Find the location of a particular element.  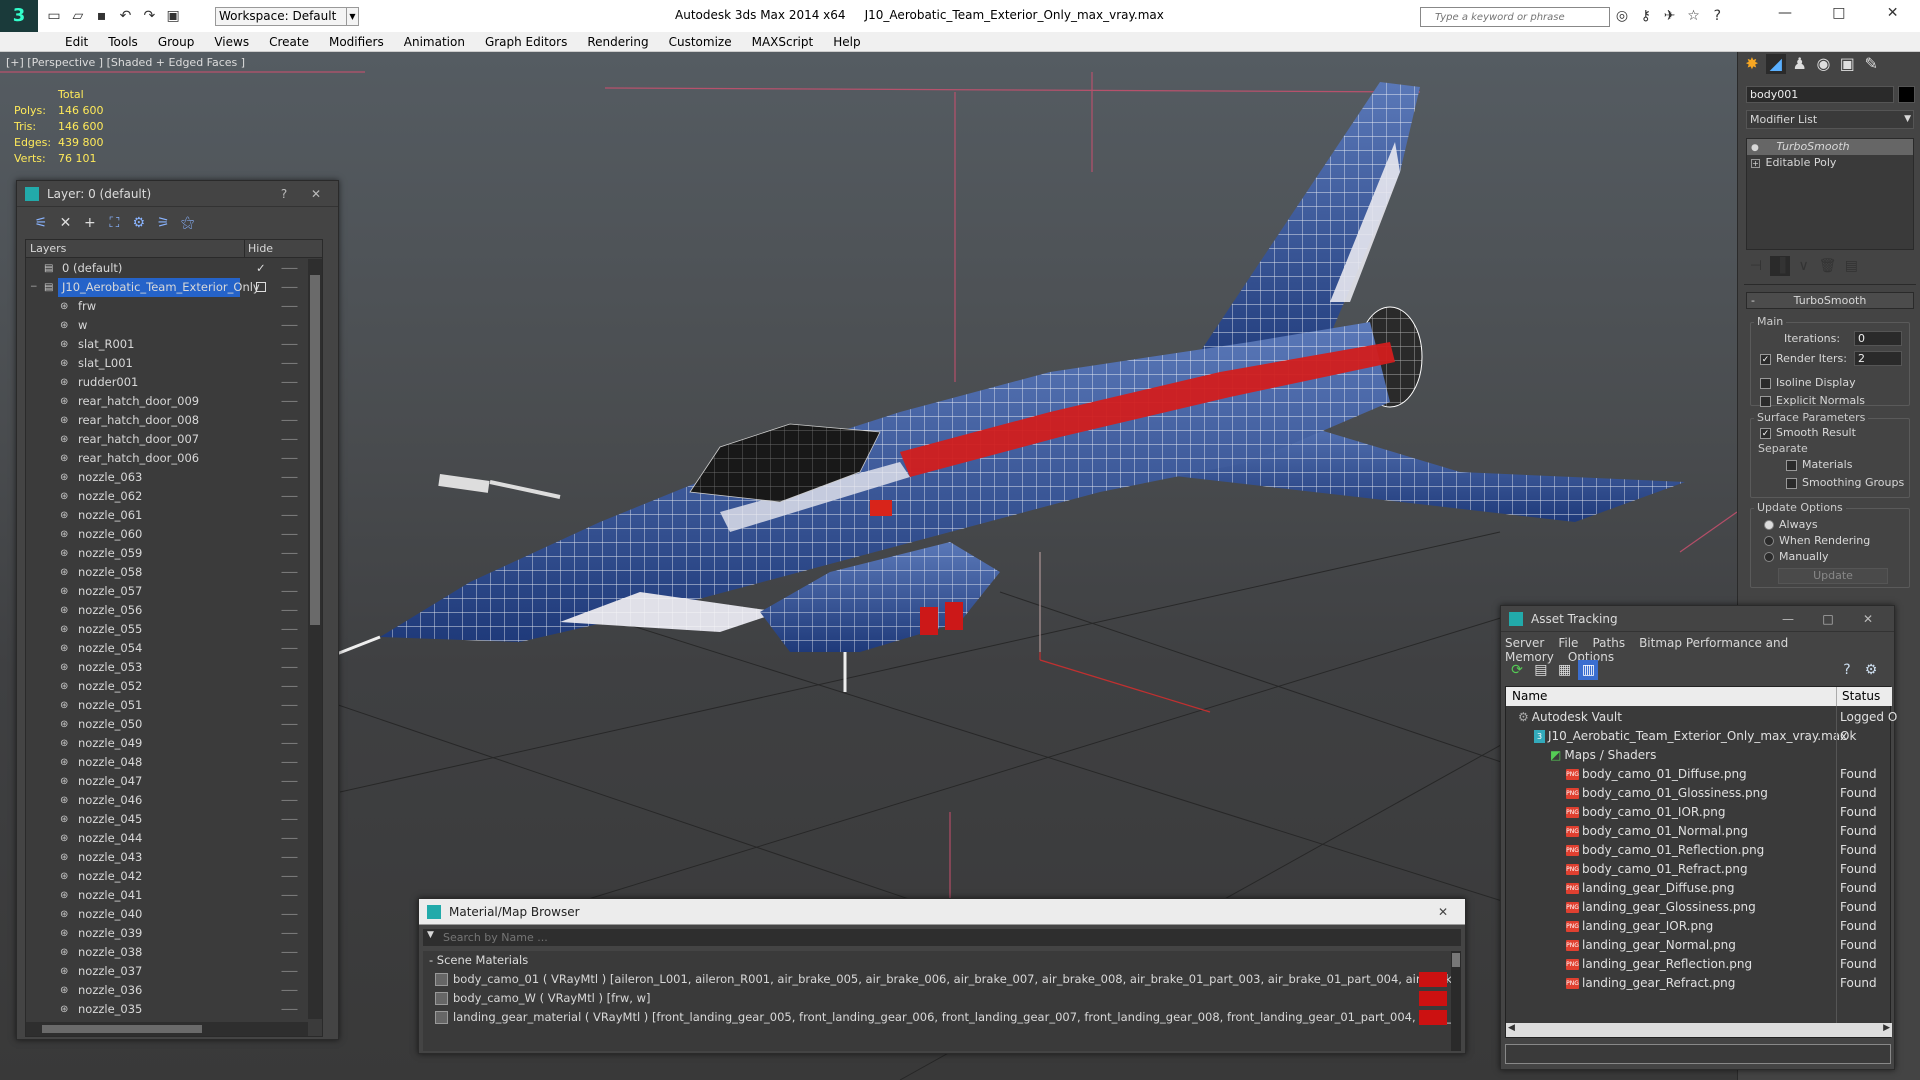

object-color-swatch is located at coordinates (1906, 94).